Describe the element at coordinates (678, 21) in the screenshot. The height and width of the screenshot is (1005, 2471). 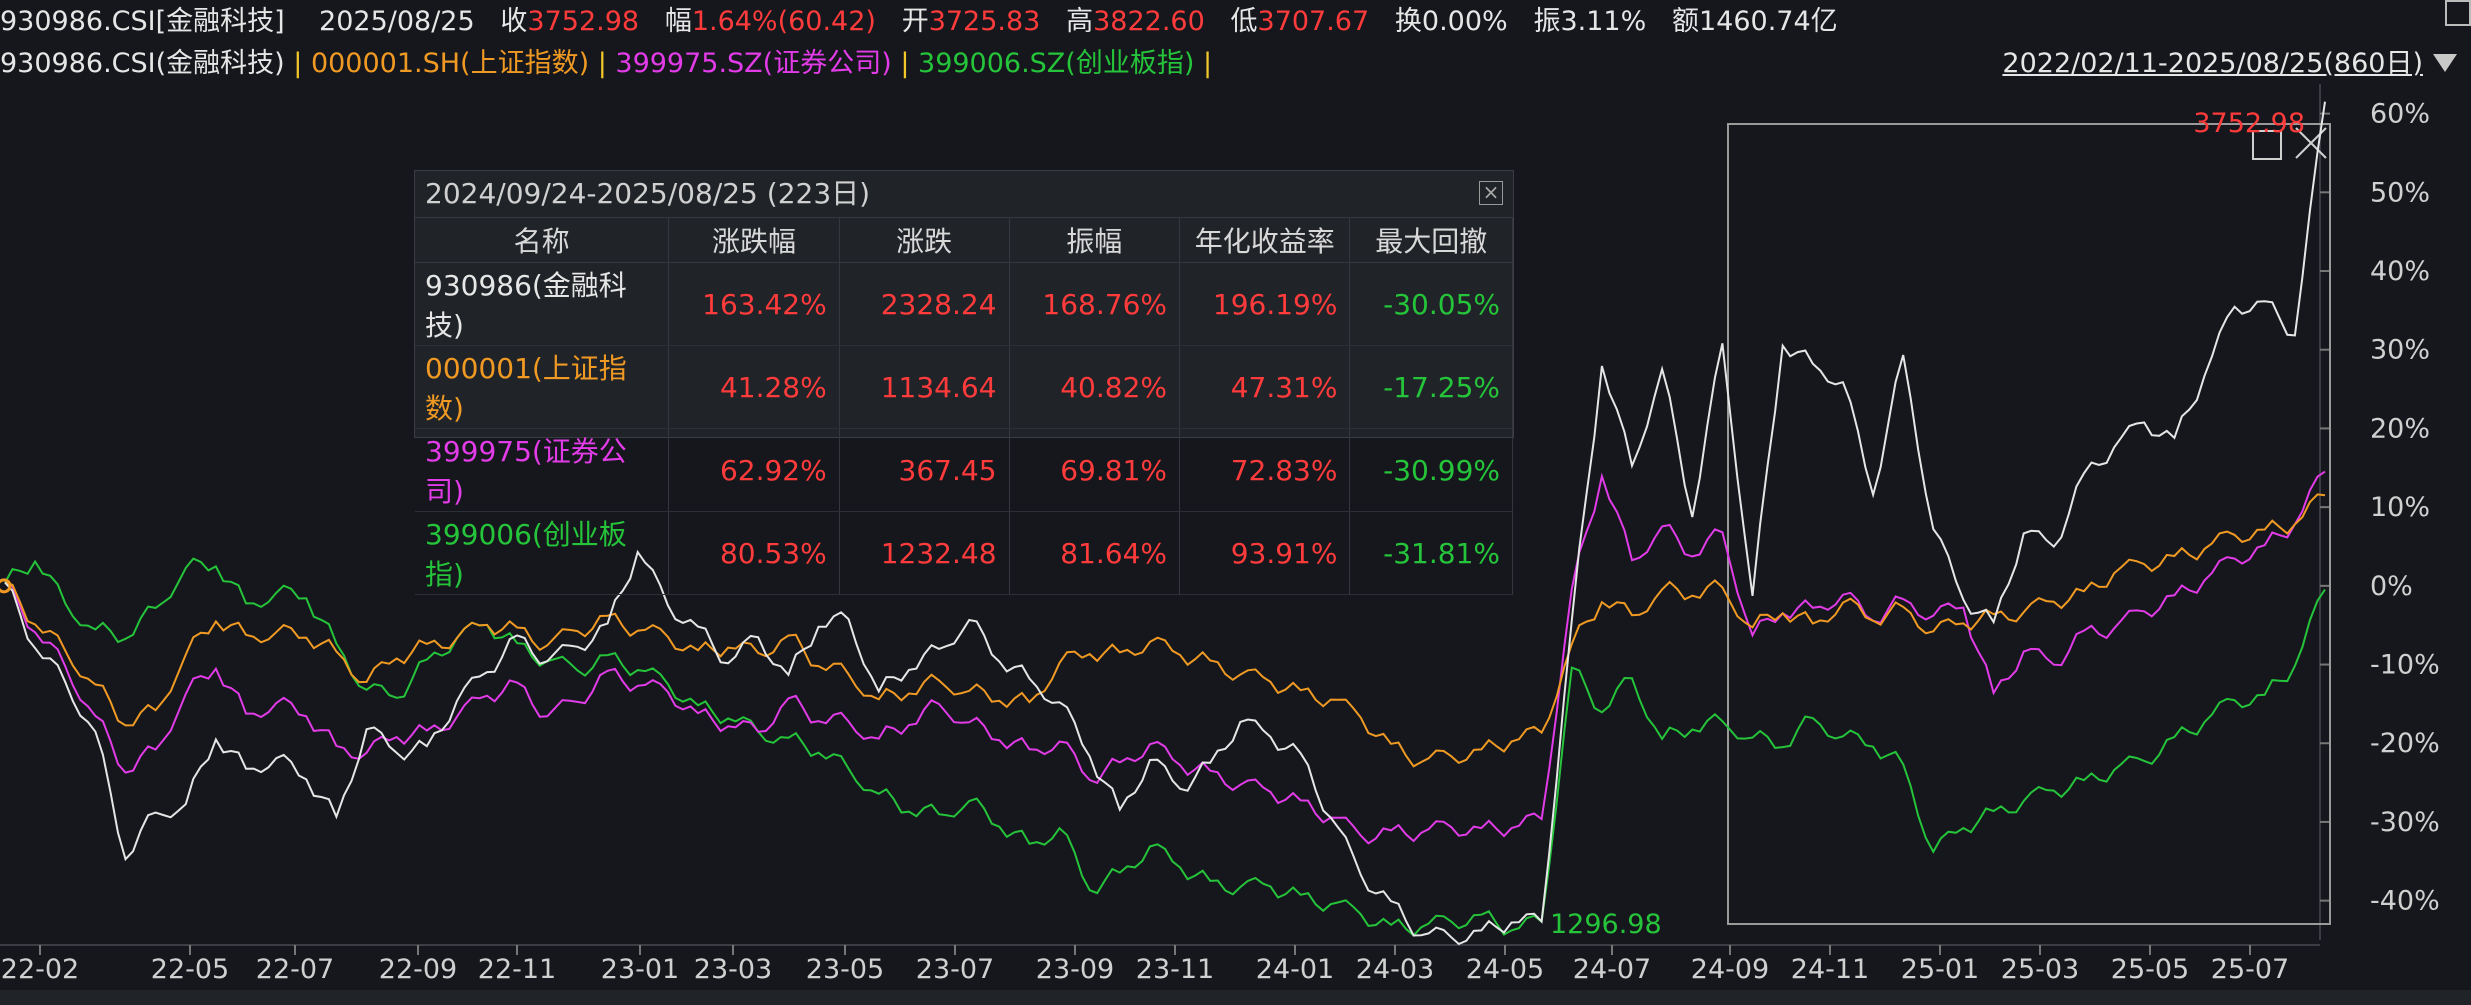
I see `change-label: 幅` at that location.